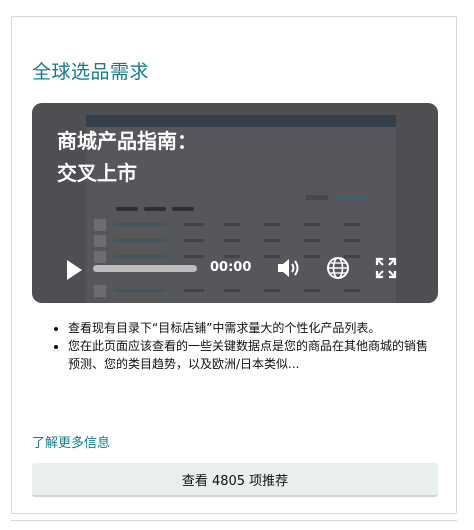  Describe the element at coordinates (338, 268) in the screenshot. I see `globe-icon` at that location.